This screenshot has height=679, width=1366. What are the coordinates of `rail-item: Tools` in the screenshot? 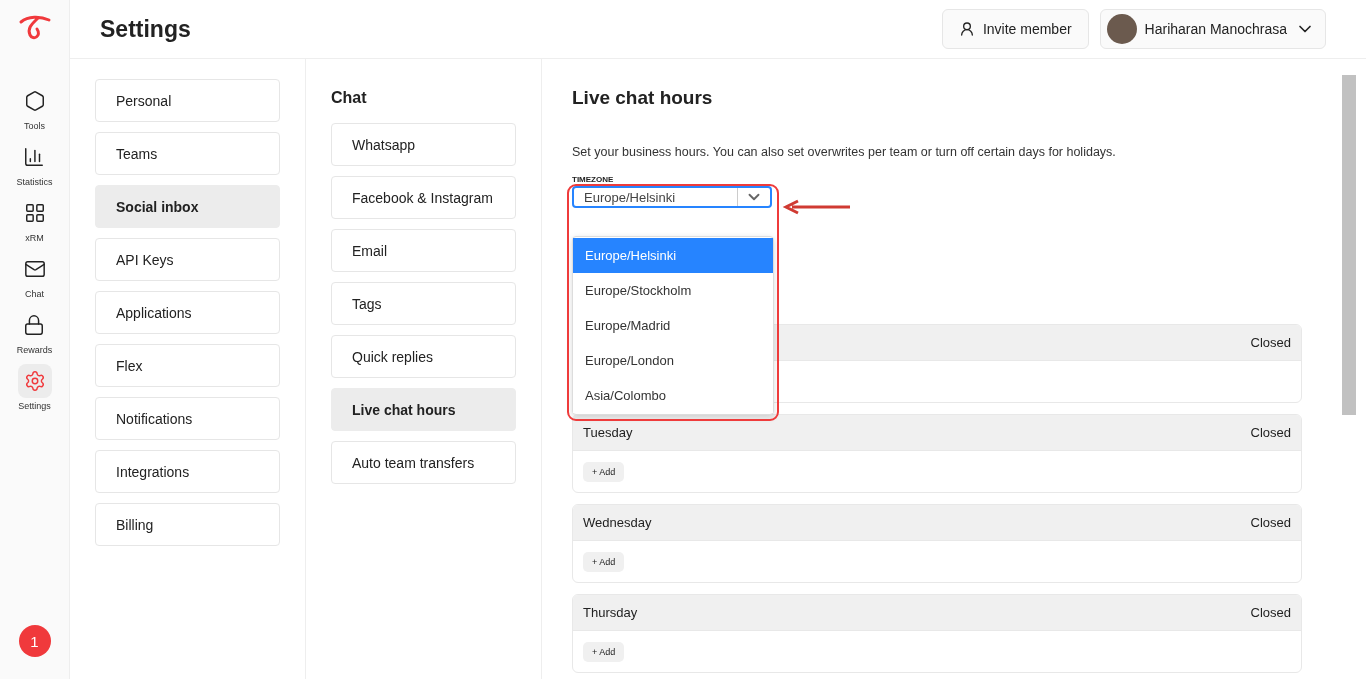 It's located at (34, 107).